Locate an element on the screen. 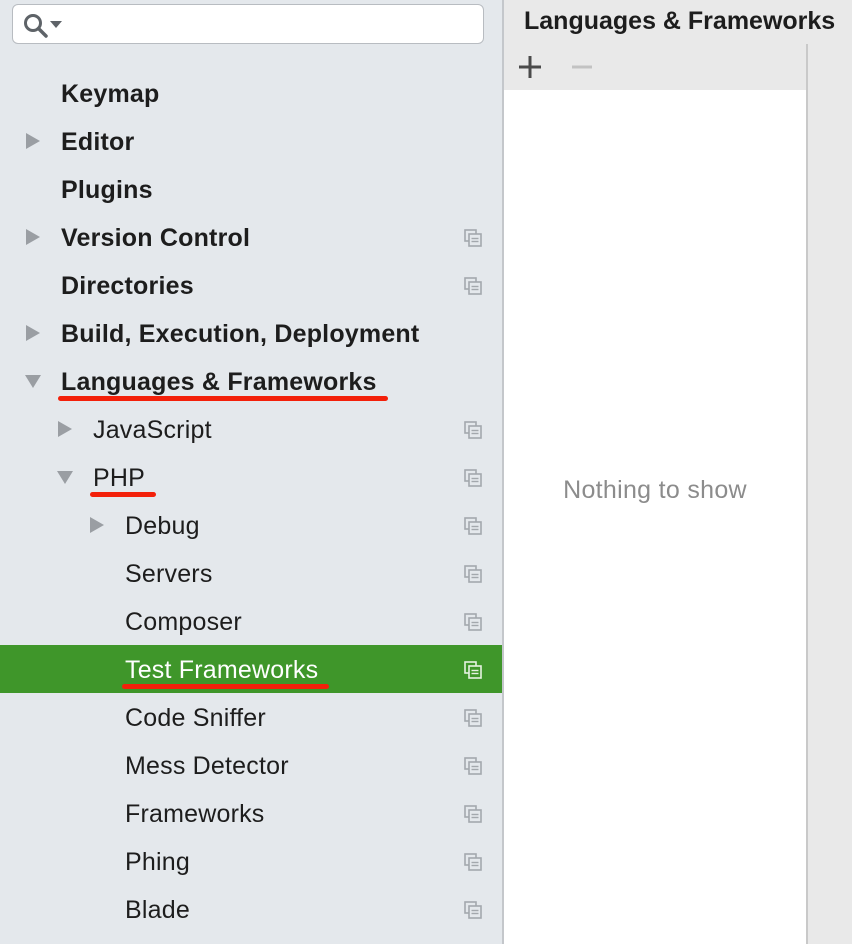 Image resolution: width=852 pixels, height=944 pixels. tree-item-blade: Blade is located at coordinates (251, 909).